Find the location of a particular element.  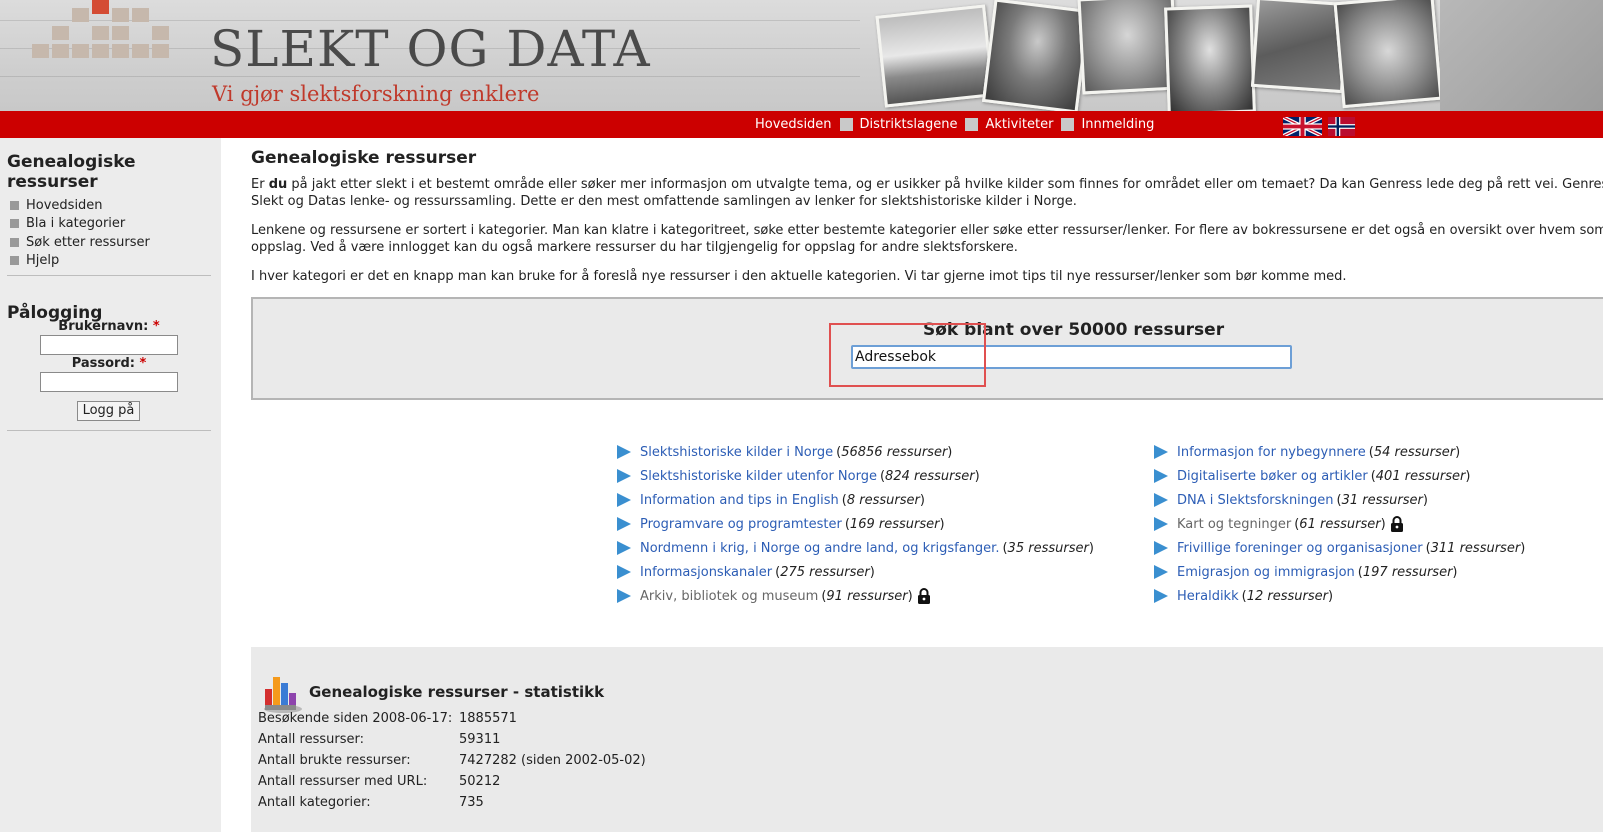

sidebar-item-label: Bla i kategorier is located at coordinates (75, 223).